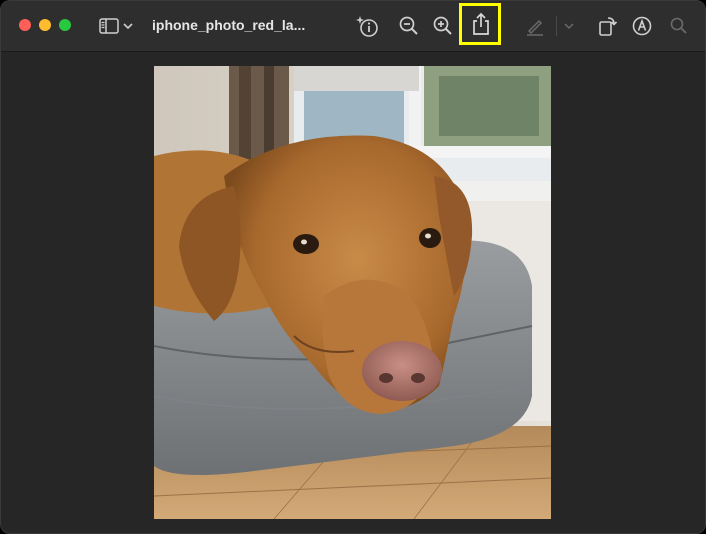  Describe the element at coordinates (367, 26) in the screenshot. I see `info-sparkle-icon` at that location.